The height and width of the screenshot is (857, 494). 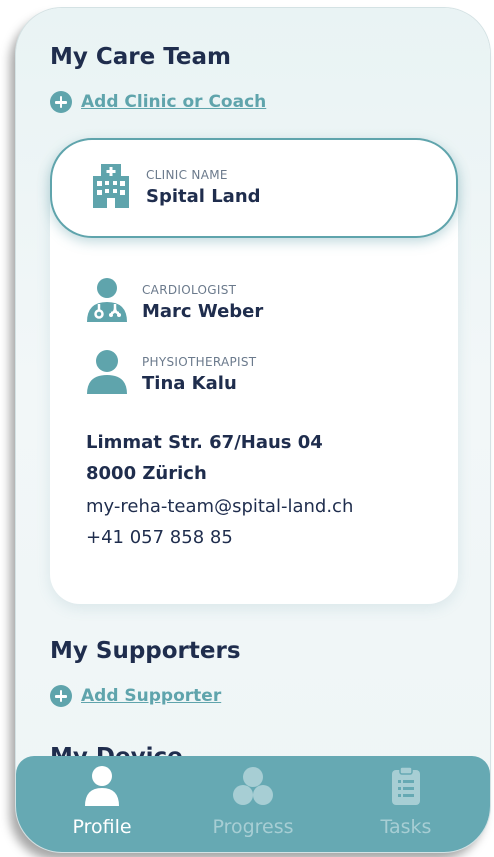 What do you see at coordinates (159, 537) in the screenshot?
I see `contact-phone: +41 057 858 85` at bounding box center [159, 537].